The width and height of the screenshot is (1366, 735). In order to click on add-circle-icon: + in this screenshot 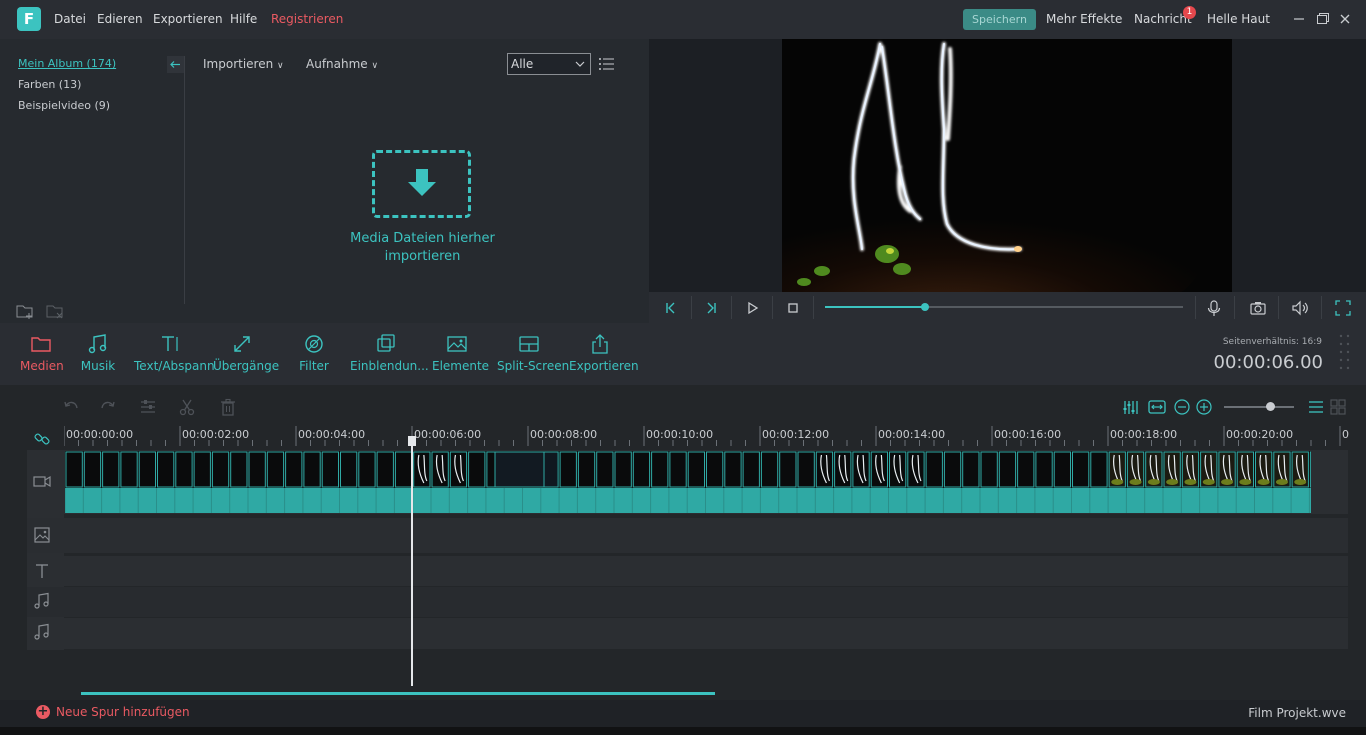, I will do `click(43, 712)`.